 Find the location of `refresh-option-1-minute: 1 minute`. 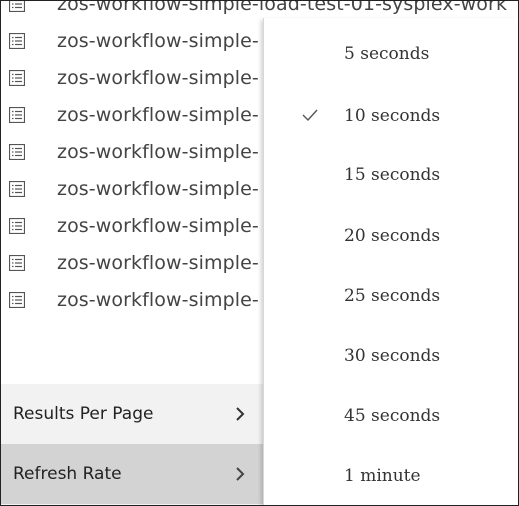

refresh-option-1-minute: 1 minute is located at coordinates (391, 475).